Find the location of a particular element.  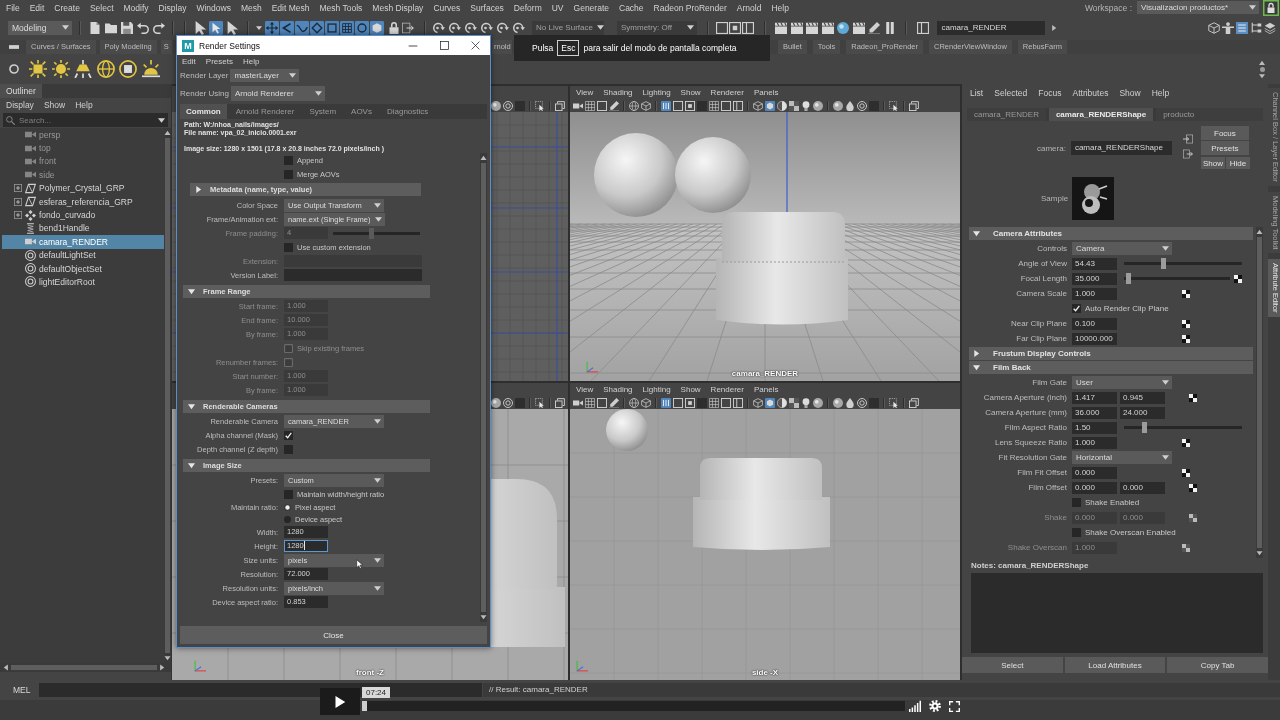

number-field: 24.000 is located at coordinates (1142, 412).